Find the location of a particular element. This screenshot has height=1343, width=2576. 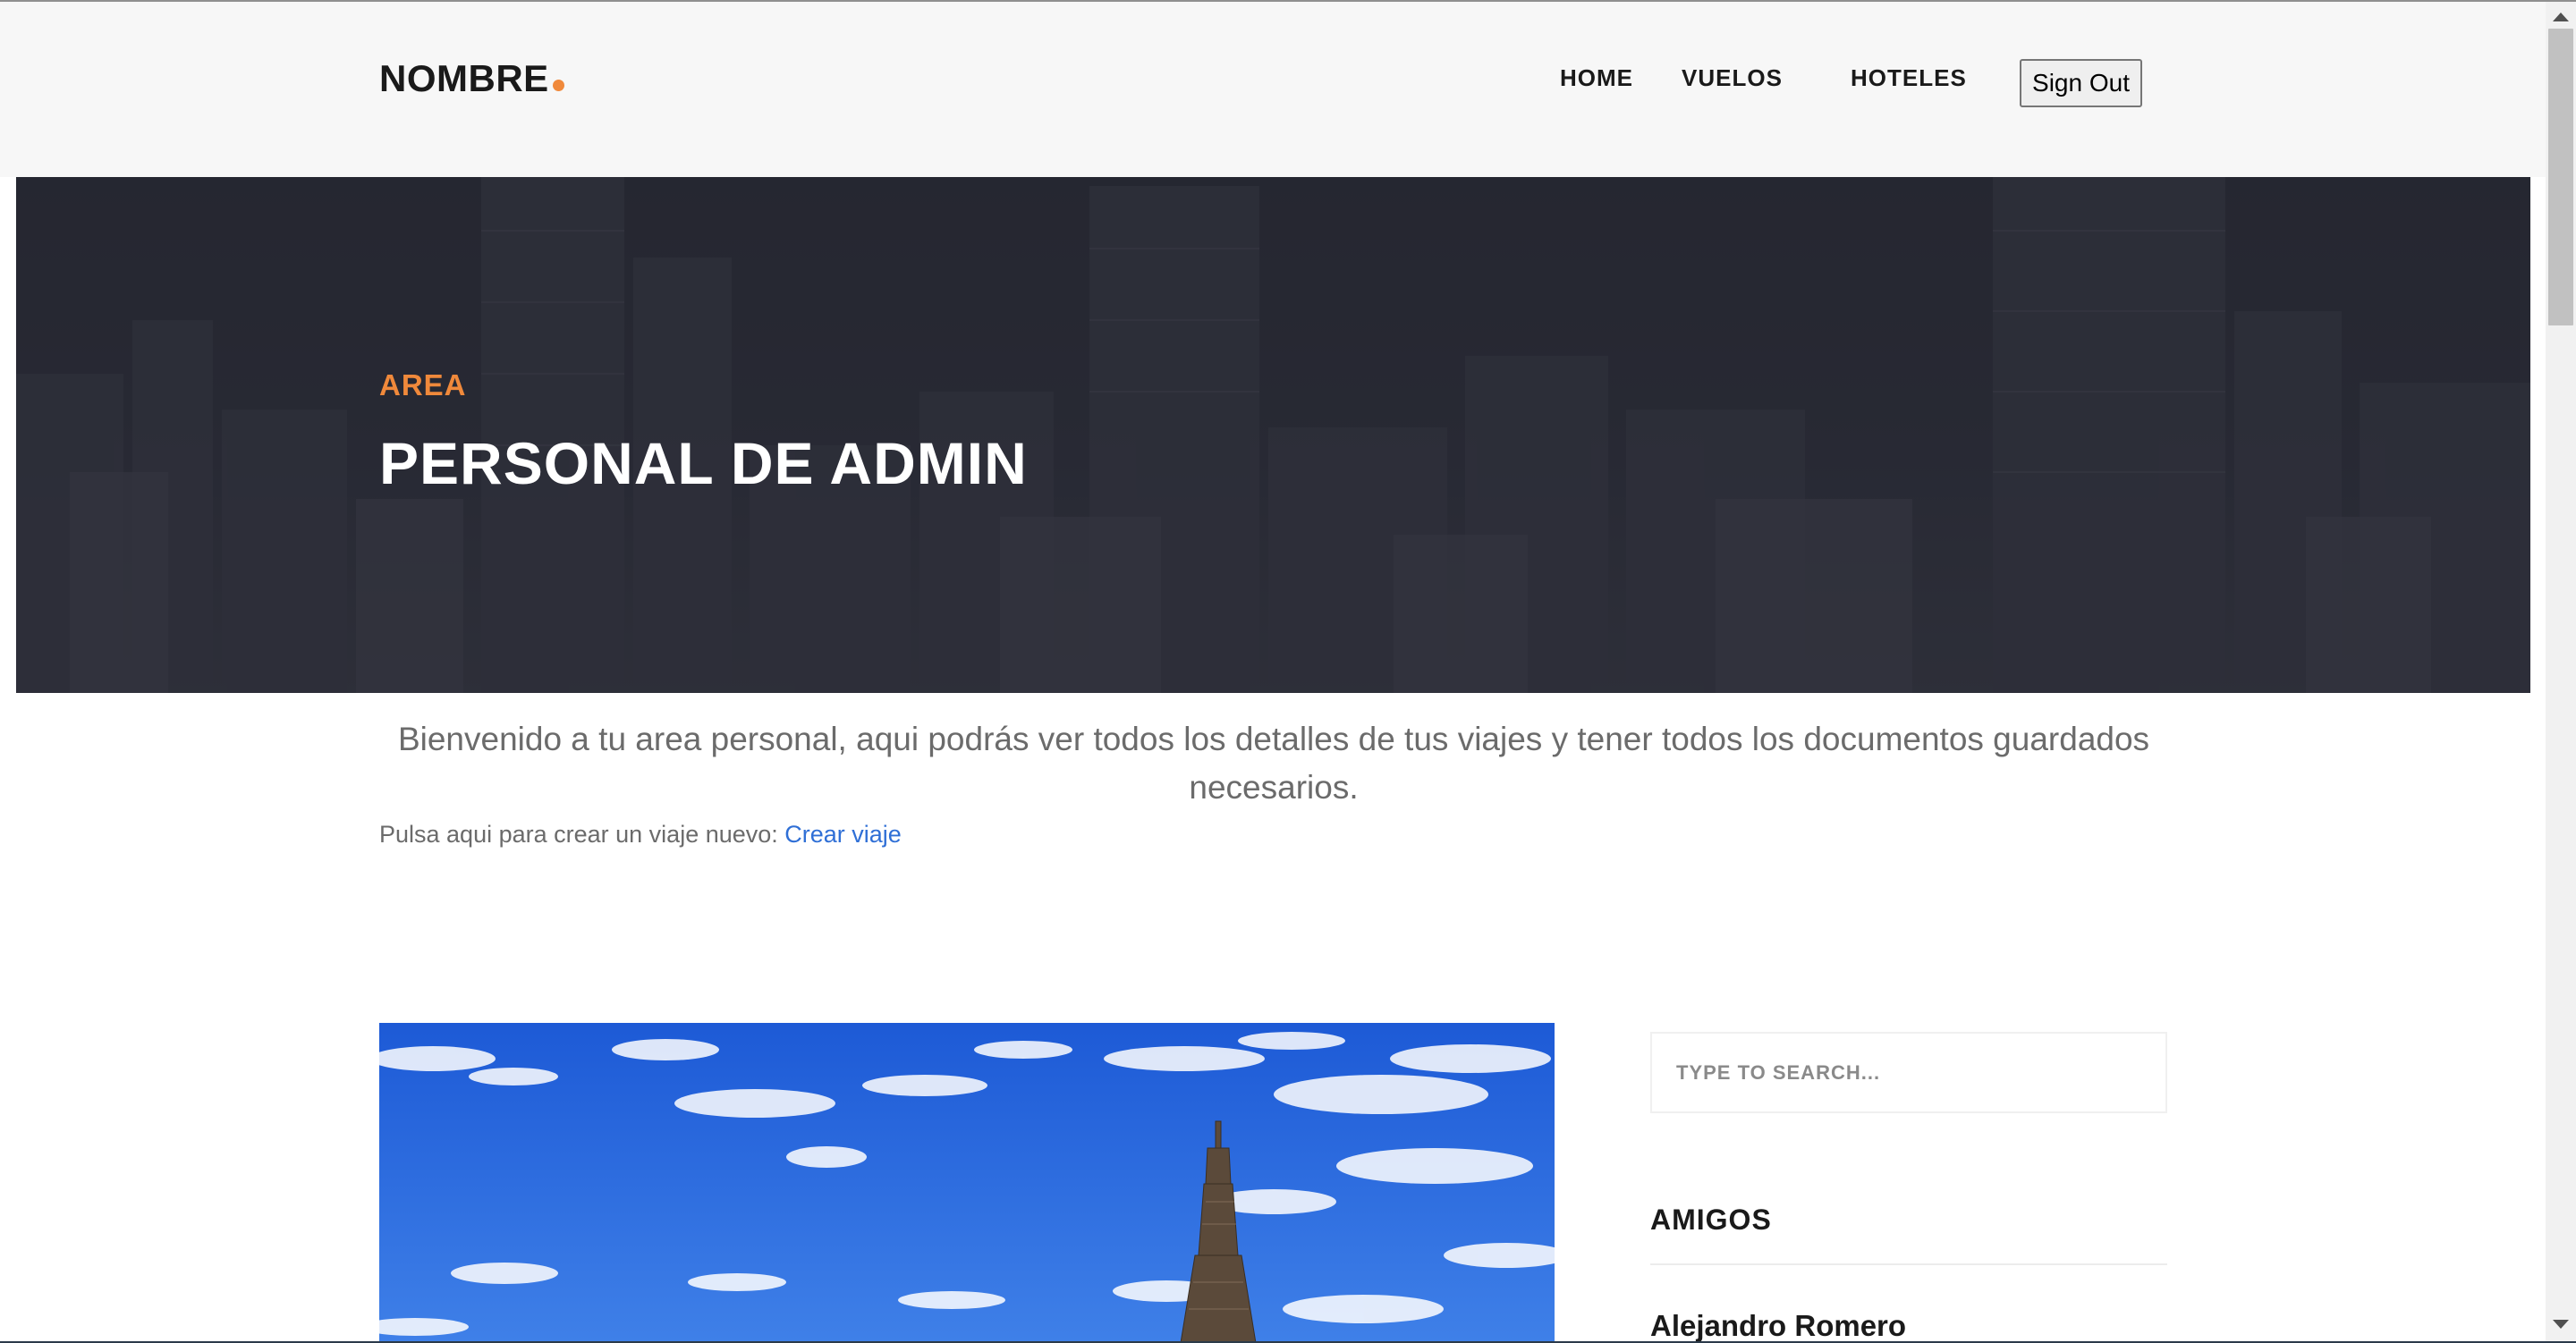

create-trip-prompt: Pulsa aqui para crear un viaje nuevo: is located at coordinates (582, 834).